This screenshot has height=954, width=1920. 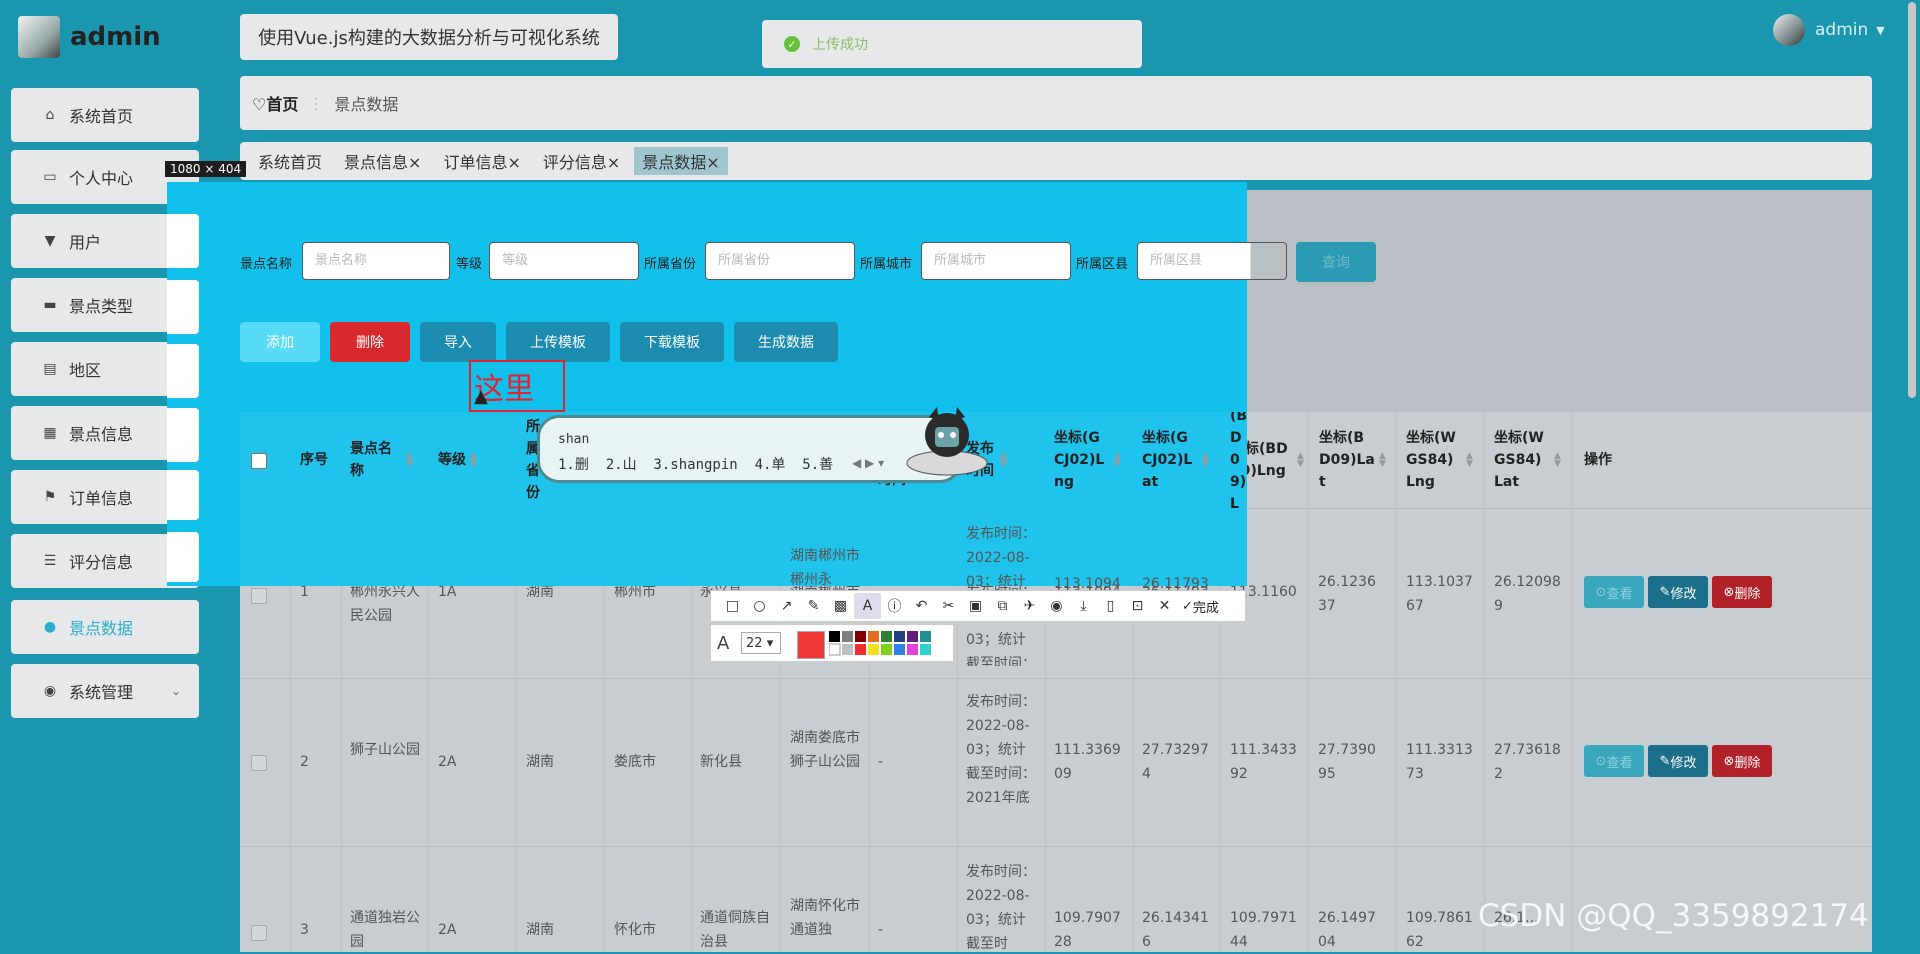 What do you see at coordinates (1087, 762) in the screenshot?
I see `cell-gcj-lng: 111.336909` at bounding box center [1087, 762].